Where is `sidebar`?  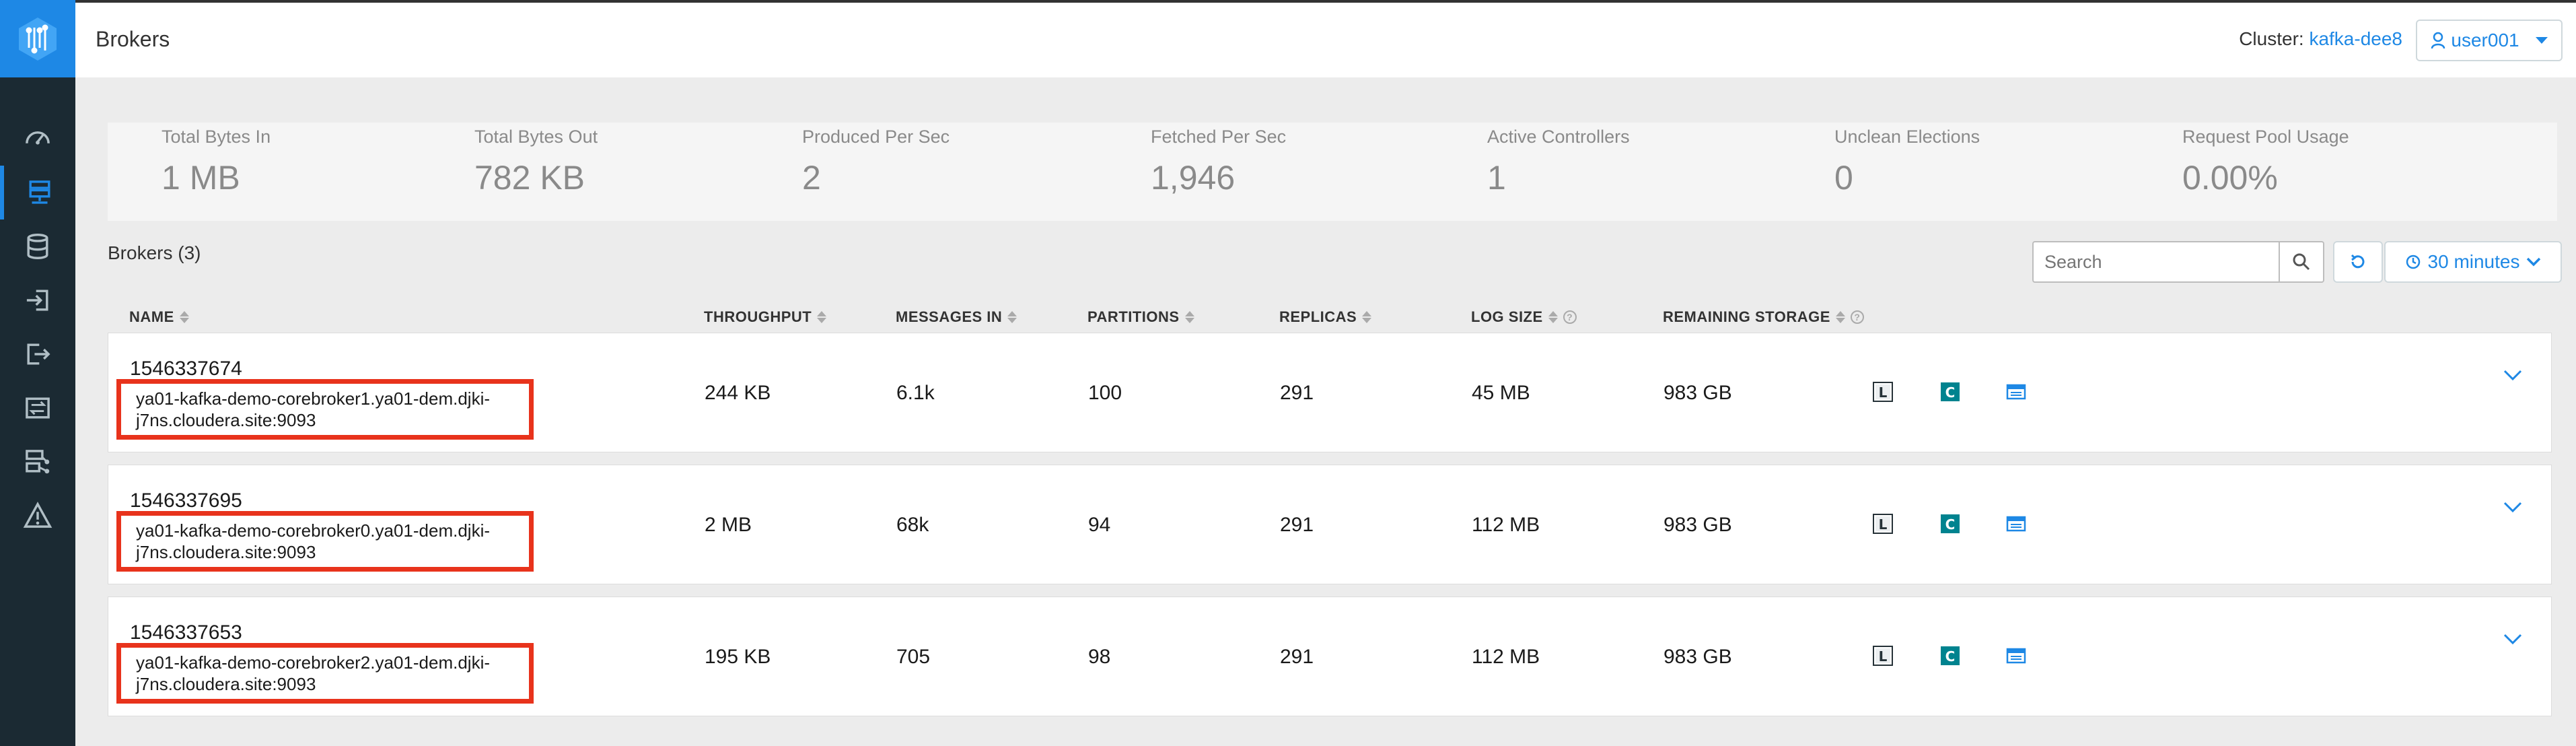 sidebar is located at coordinates (37, 373).